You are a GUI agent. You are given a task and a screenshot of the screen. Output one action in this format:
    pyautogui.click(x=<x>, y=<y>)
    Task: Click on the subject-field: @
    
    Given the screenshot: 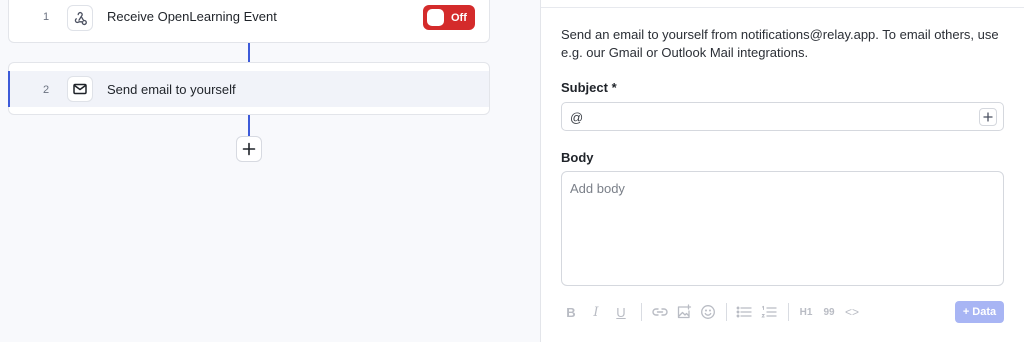 What is the action you would take?
    pyautogui.click(x=782, y=116)
    